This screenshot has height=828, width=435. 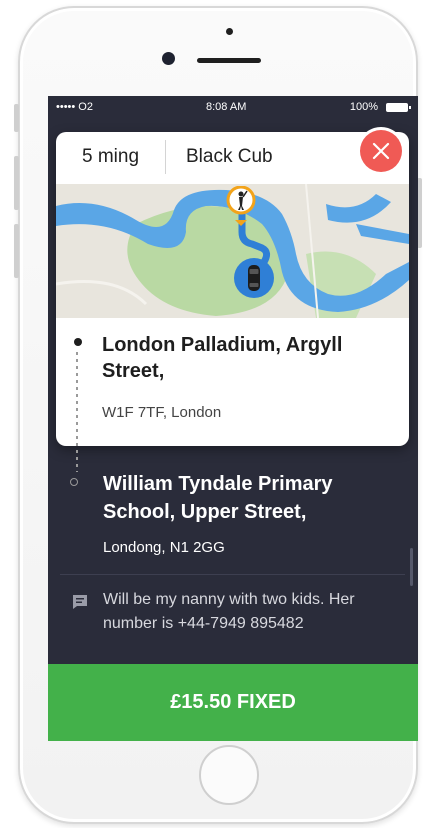 What do you see at coordinates (162, 412) in the screenshot?
I see `pickup-postcode: W1F 7TF, London` at bounding box center [162, 412].